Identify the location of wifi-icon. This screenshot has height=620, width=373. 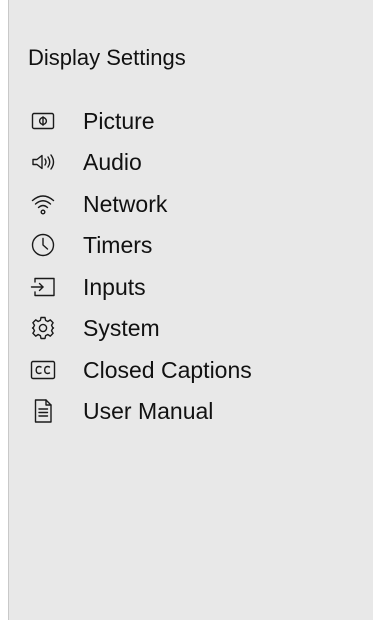
(43, 204).